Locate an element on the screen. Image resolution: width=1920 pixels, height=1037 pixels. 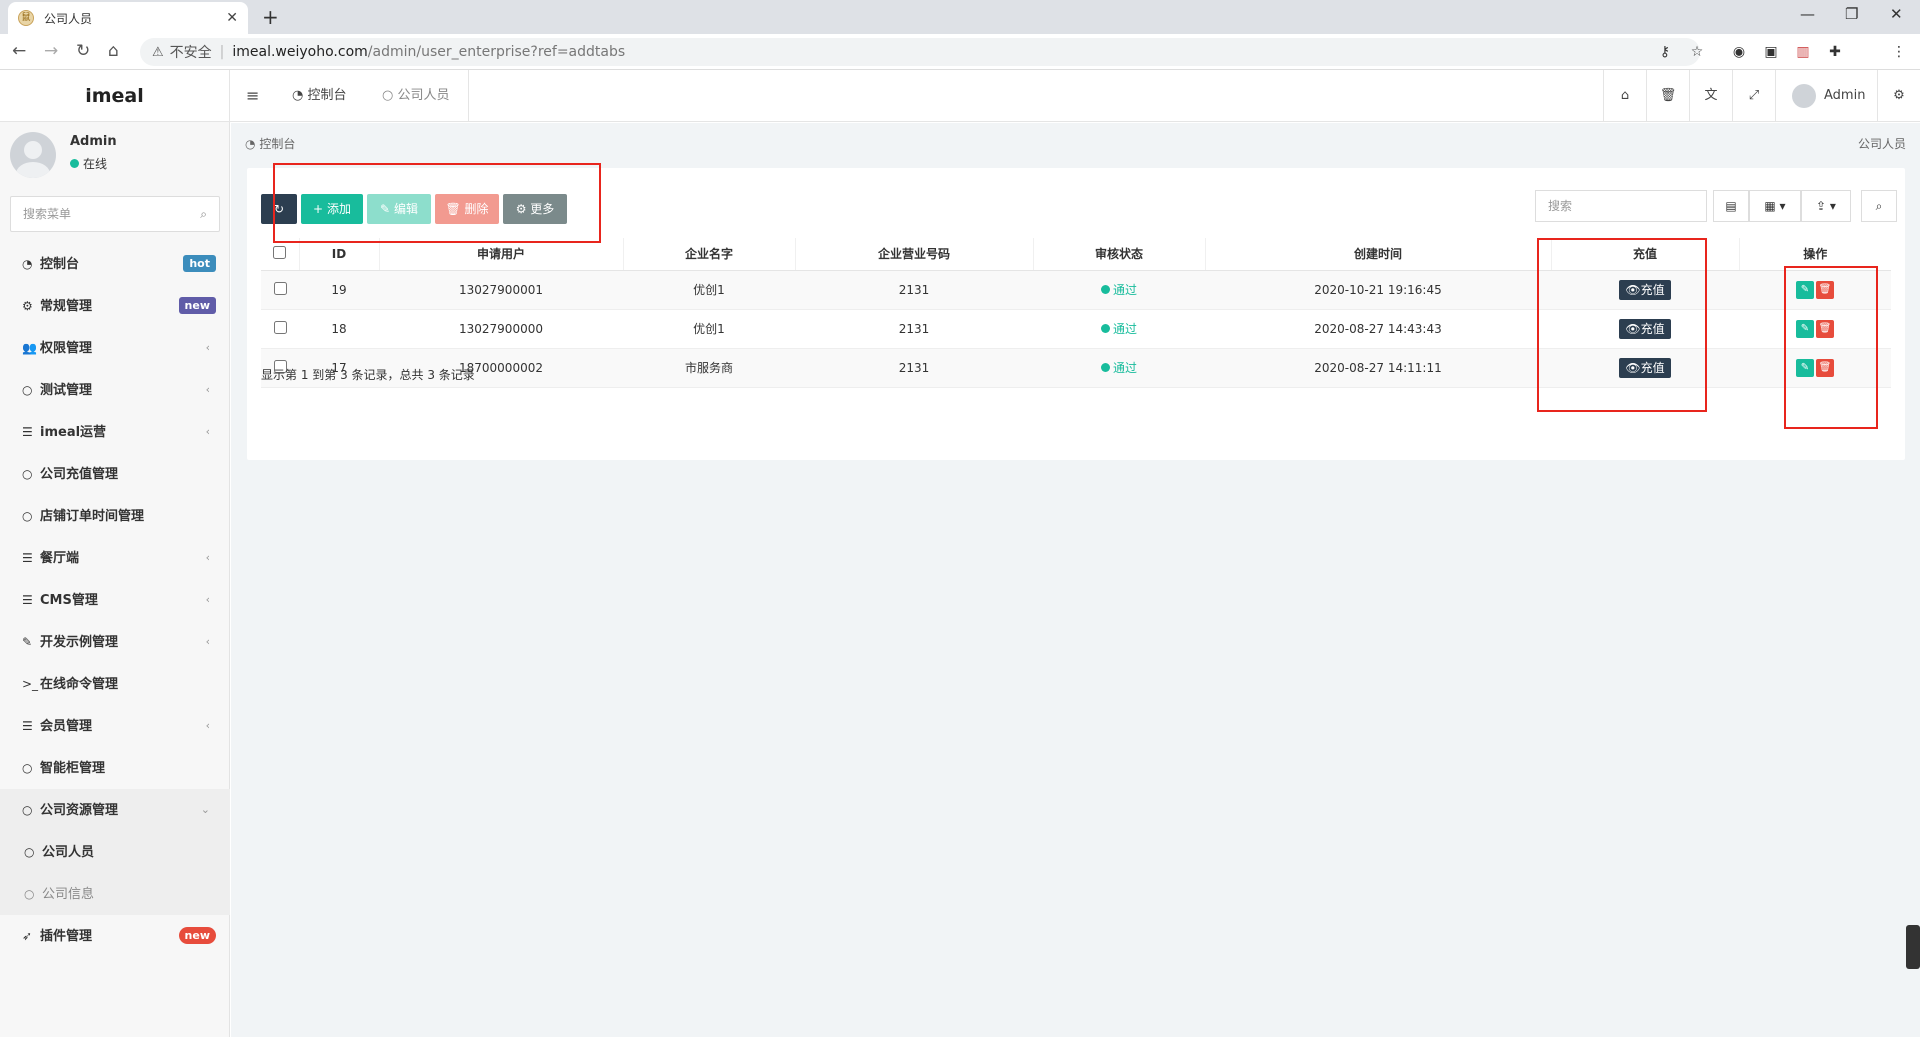
reload-icon: ↻ is located at coordinates (83, 51).